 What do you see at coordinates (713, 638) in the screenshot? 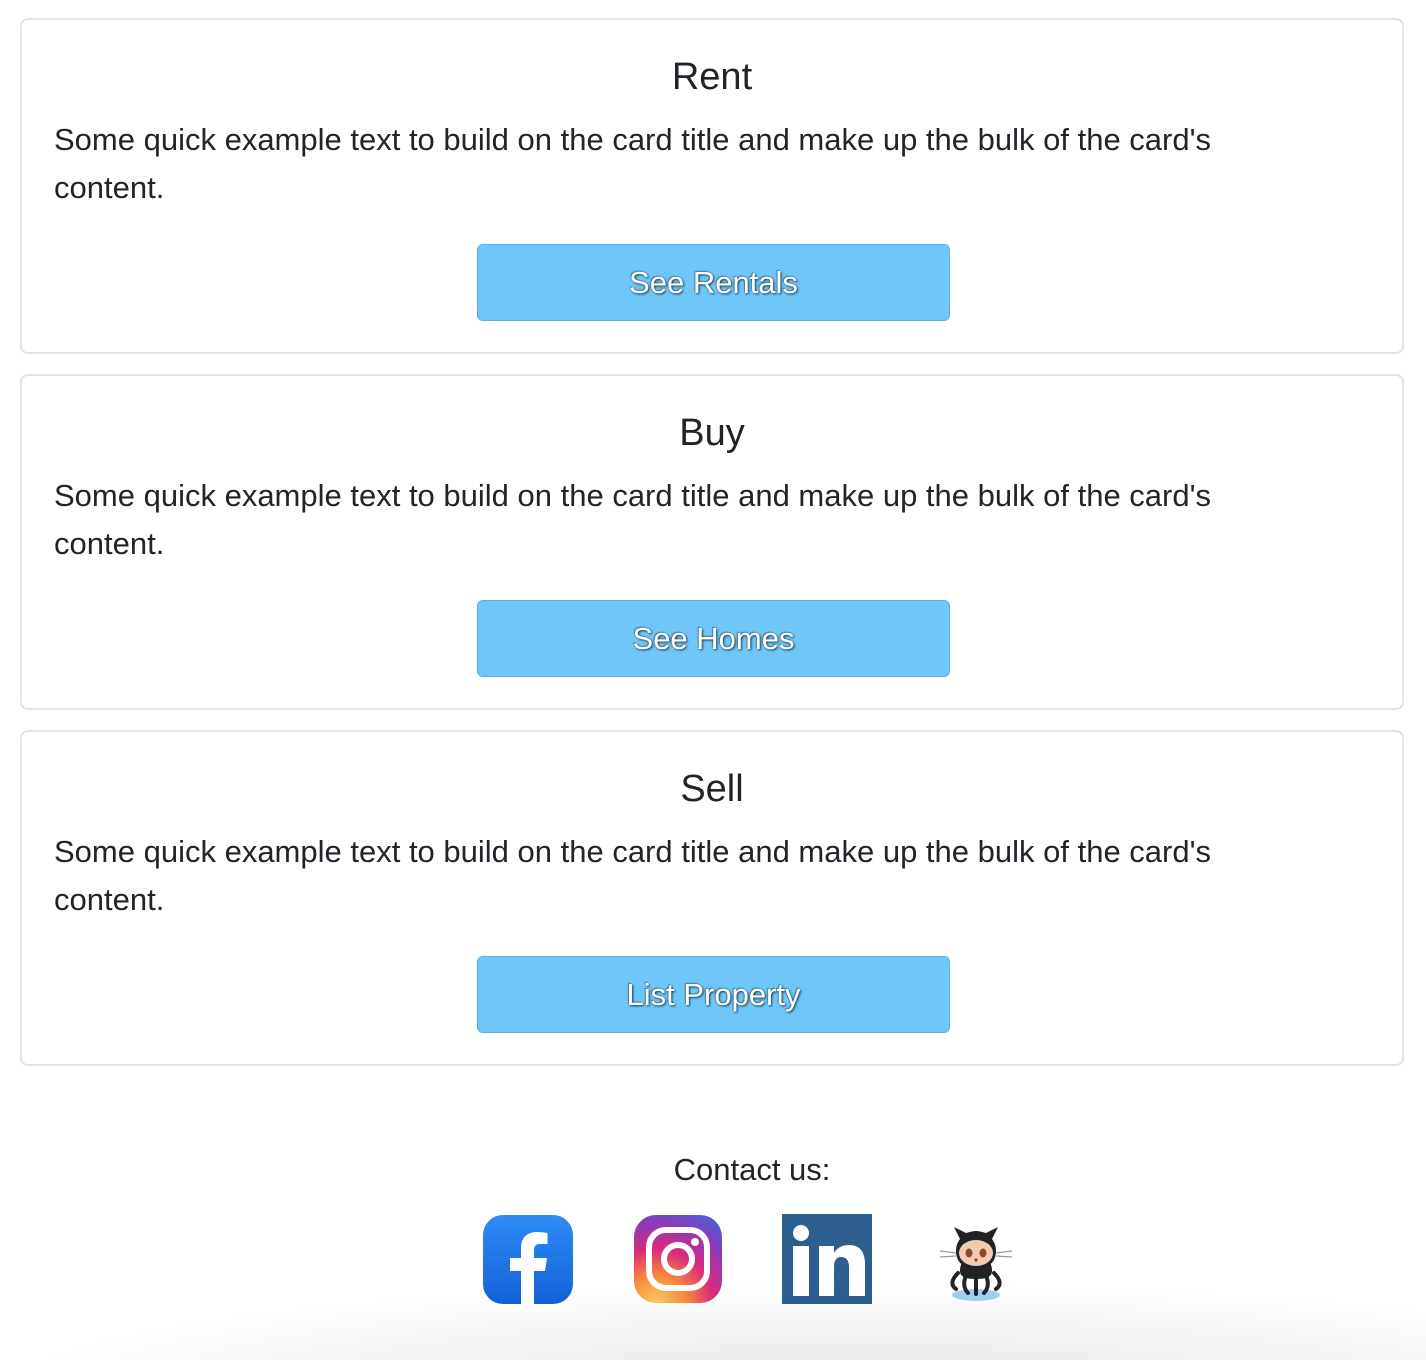
I see `see-homes-button: See Homes` at bounding box center [713, 638].